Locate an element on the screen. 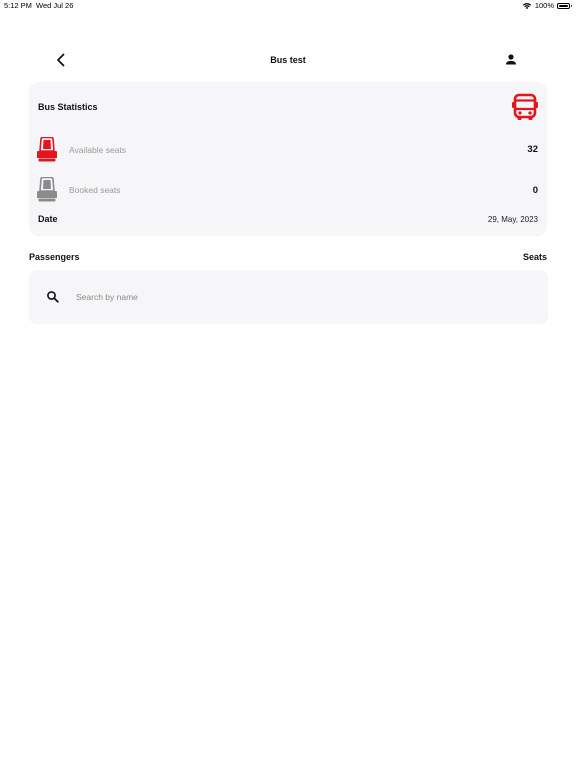  available-seat-icon is located at coordinates (47, 149).